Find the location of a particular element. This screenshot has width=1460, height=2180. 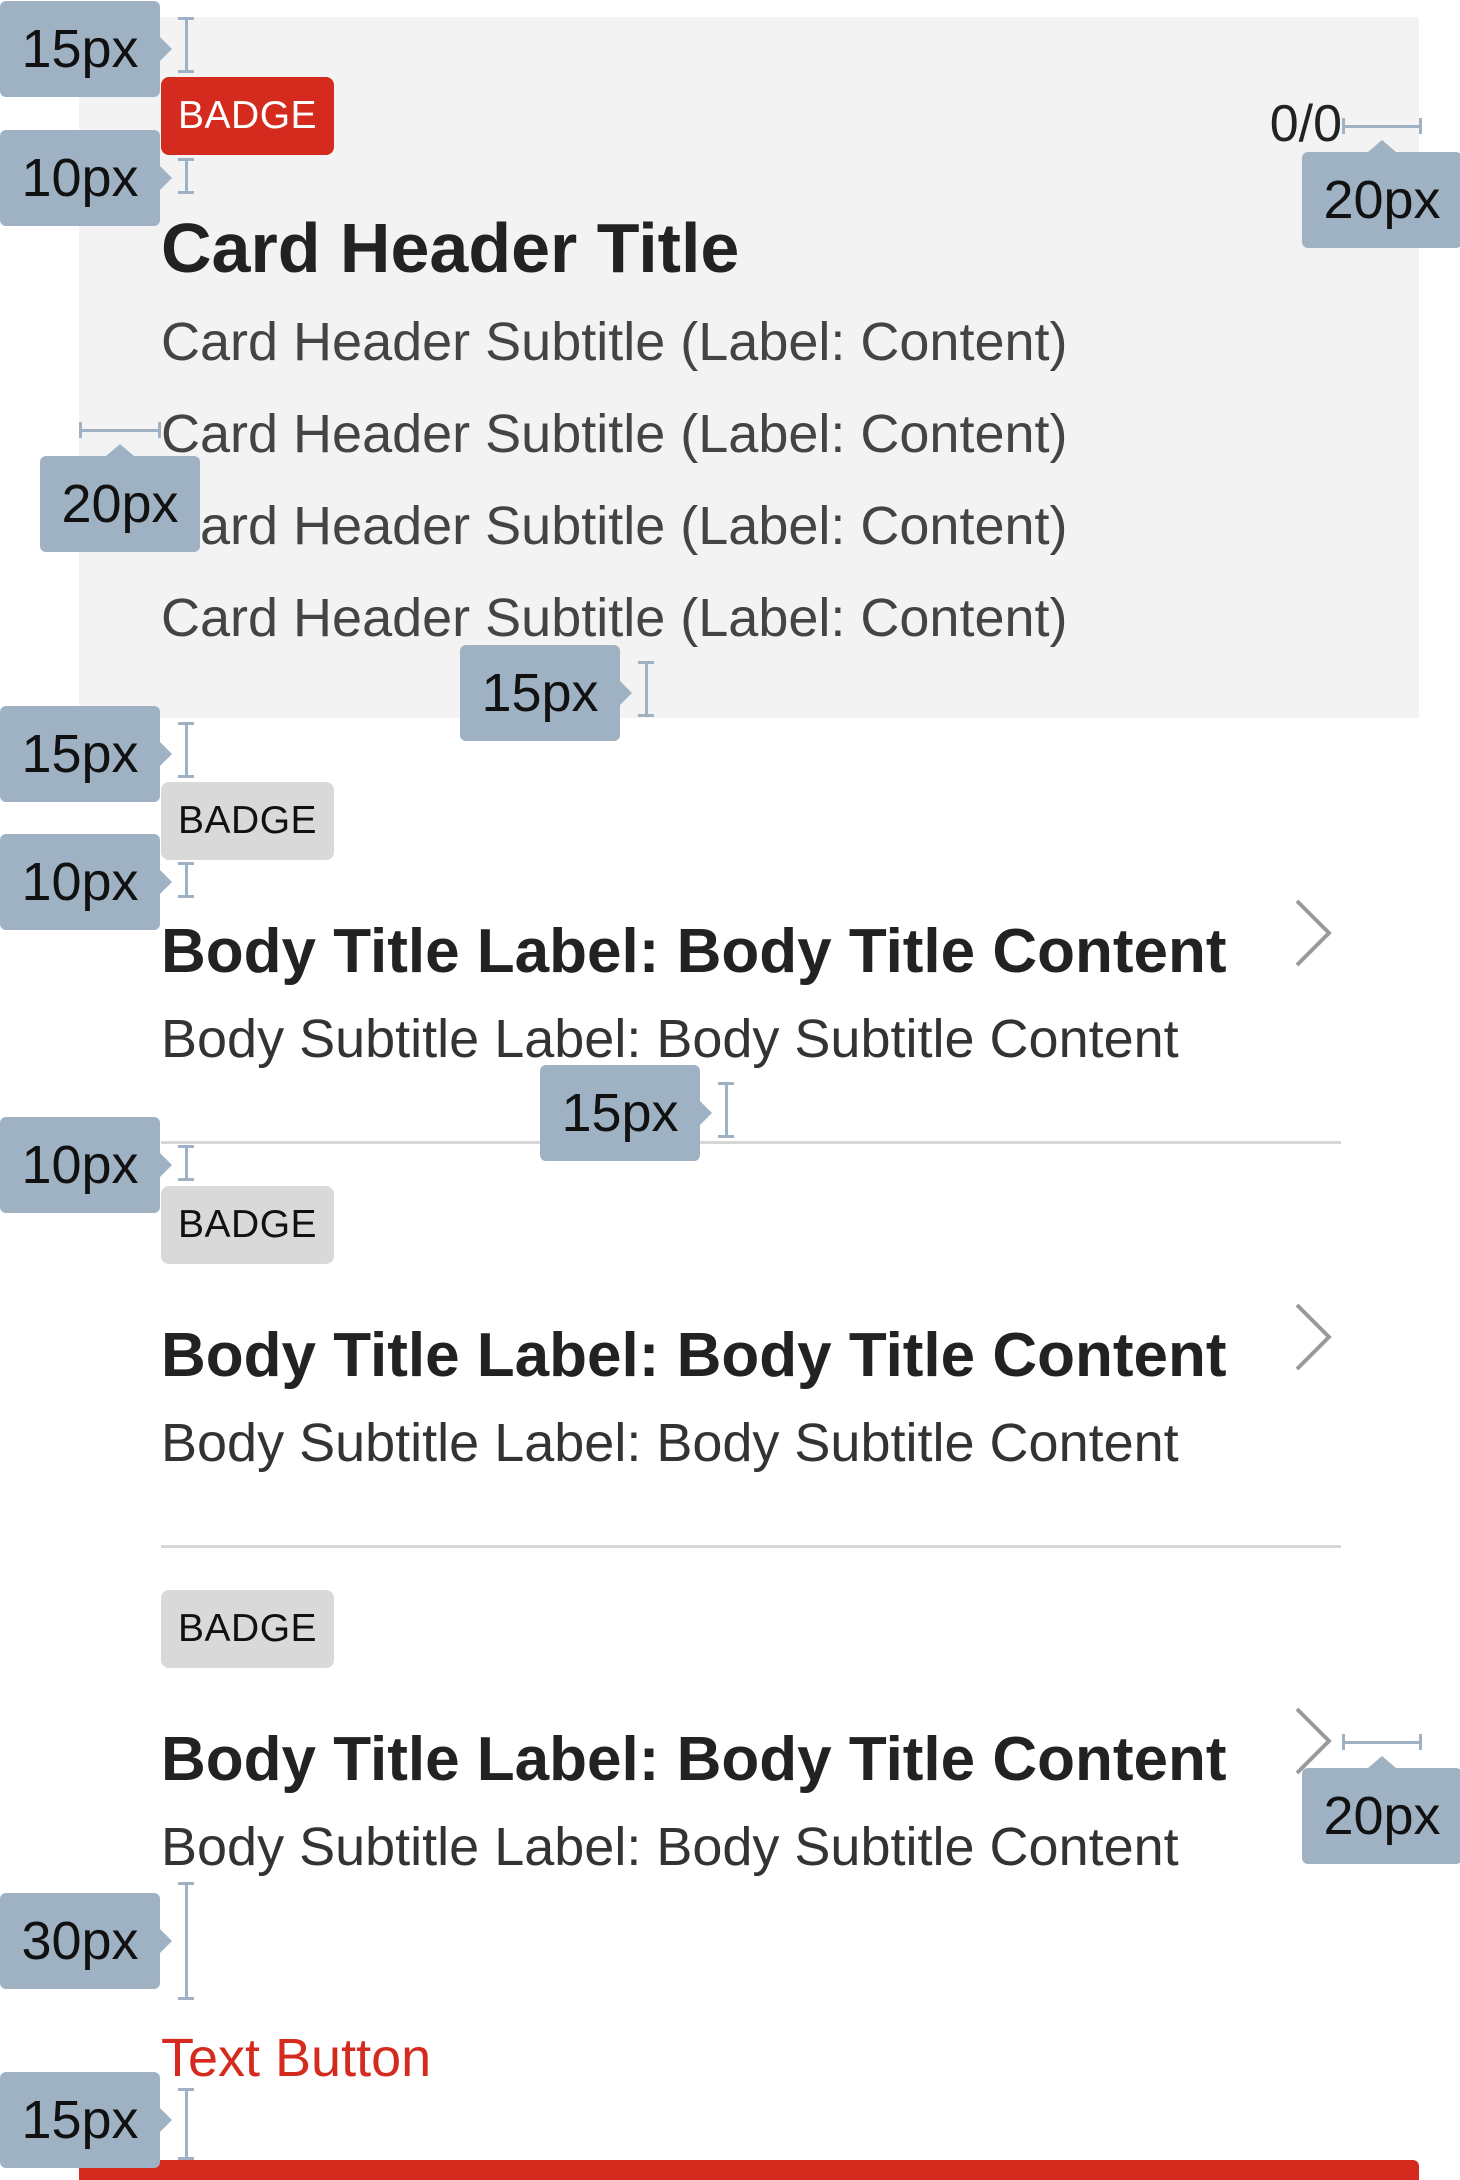

card-header-title: Card Header Title is located at coordinates (450, 248).